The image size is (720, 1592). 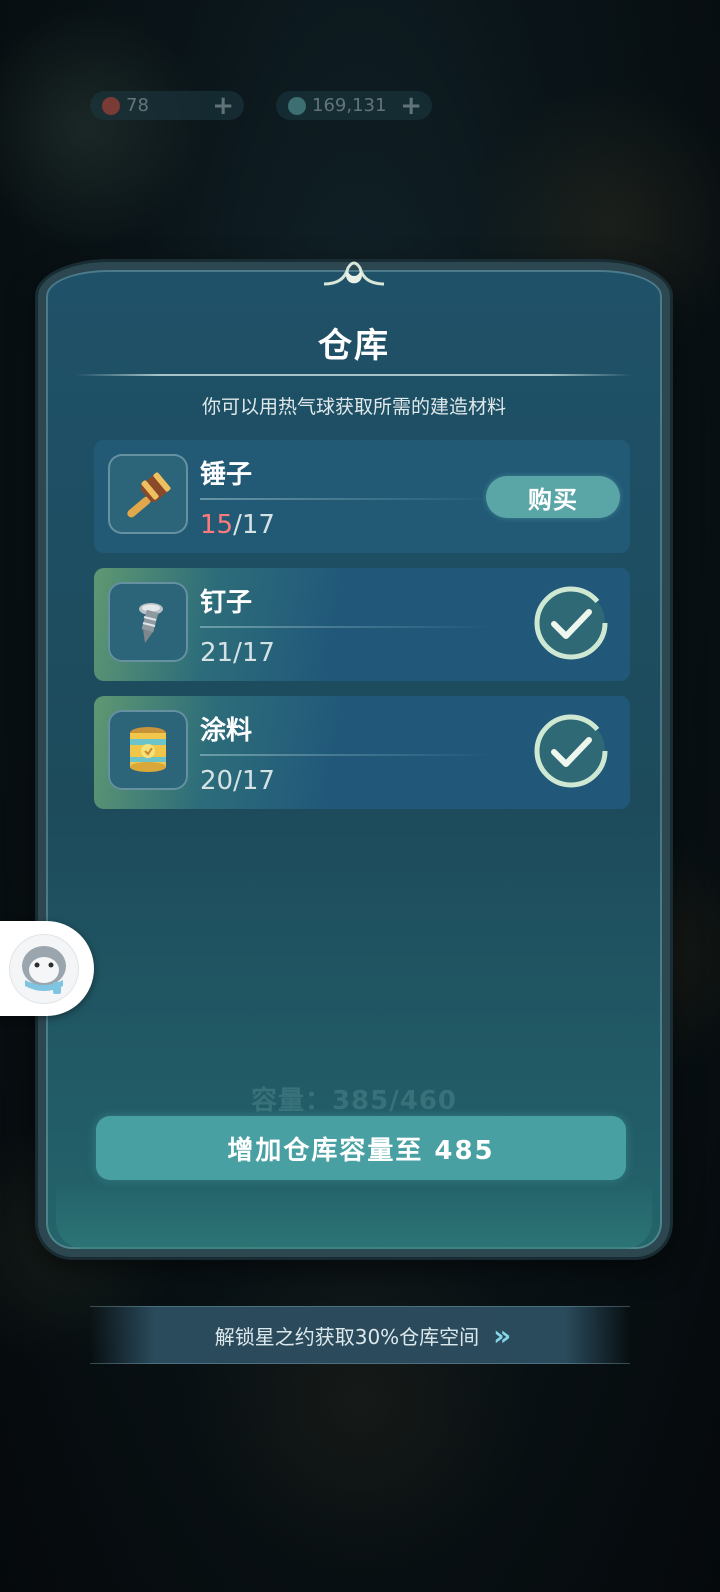 I want to click on nail-icon, so click(x=148, y=622).